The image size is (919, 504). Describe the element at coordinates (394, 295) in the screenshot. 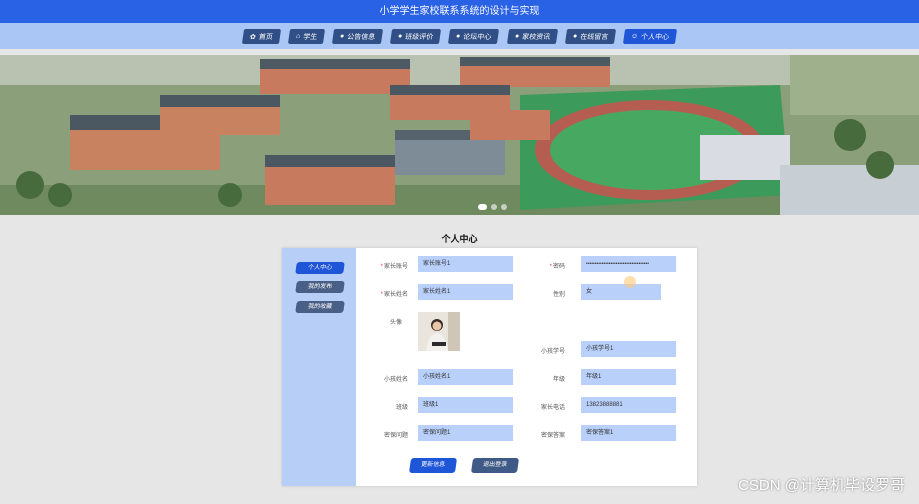

I see `name-label: *家长姓名` at that location.